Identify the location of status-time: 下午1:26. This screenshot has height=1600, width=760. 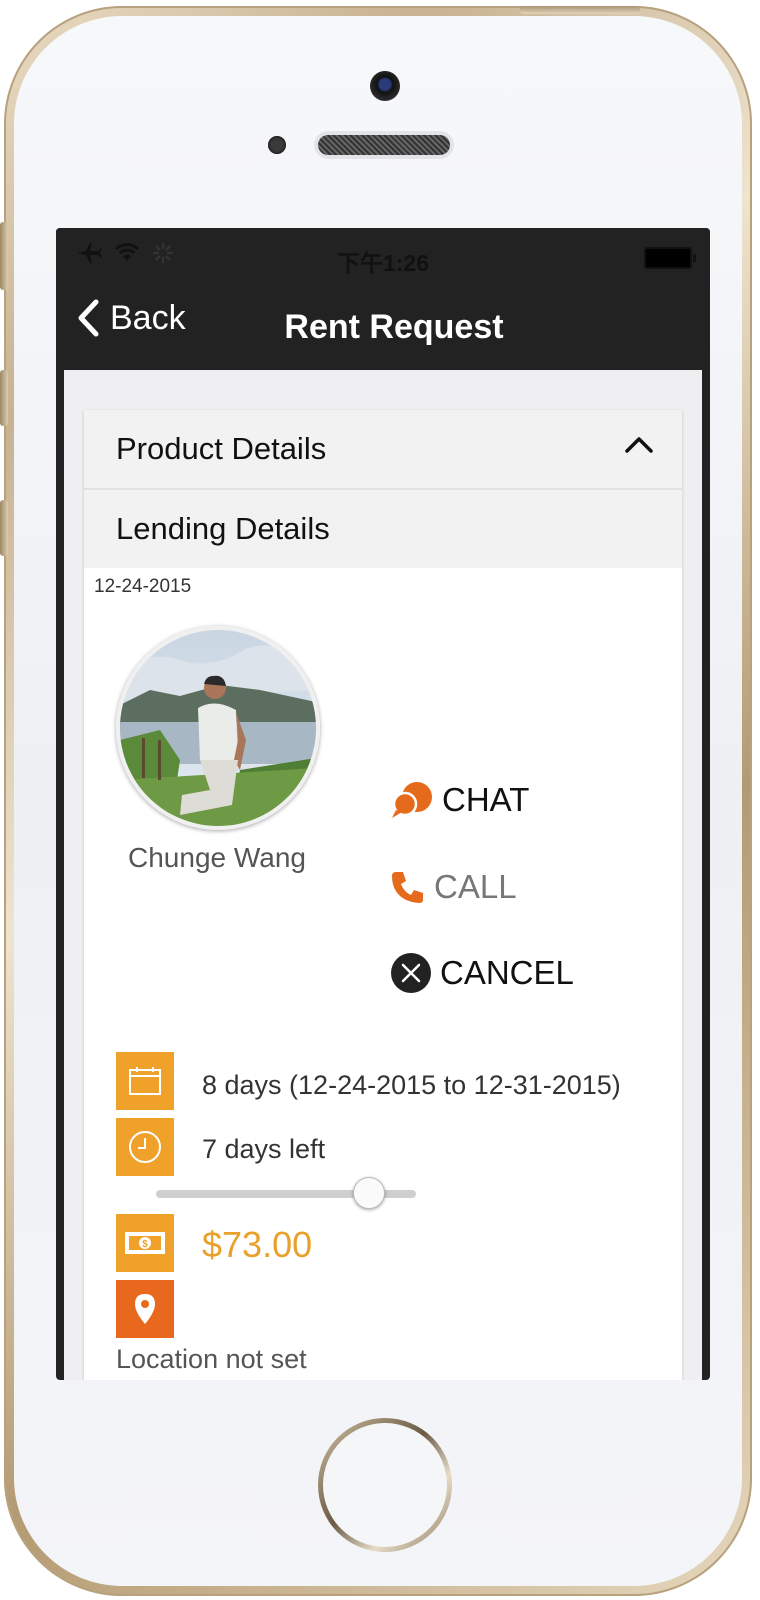
(383, 263).